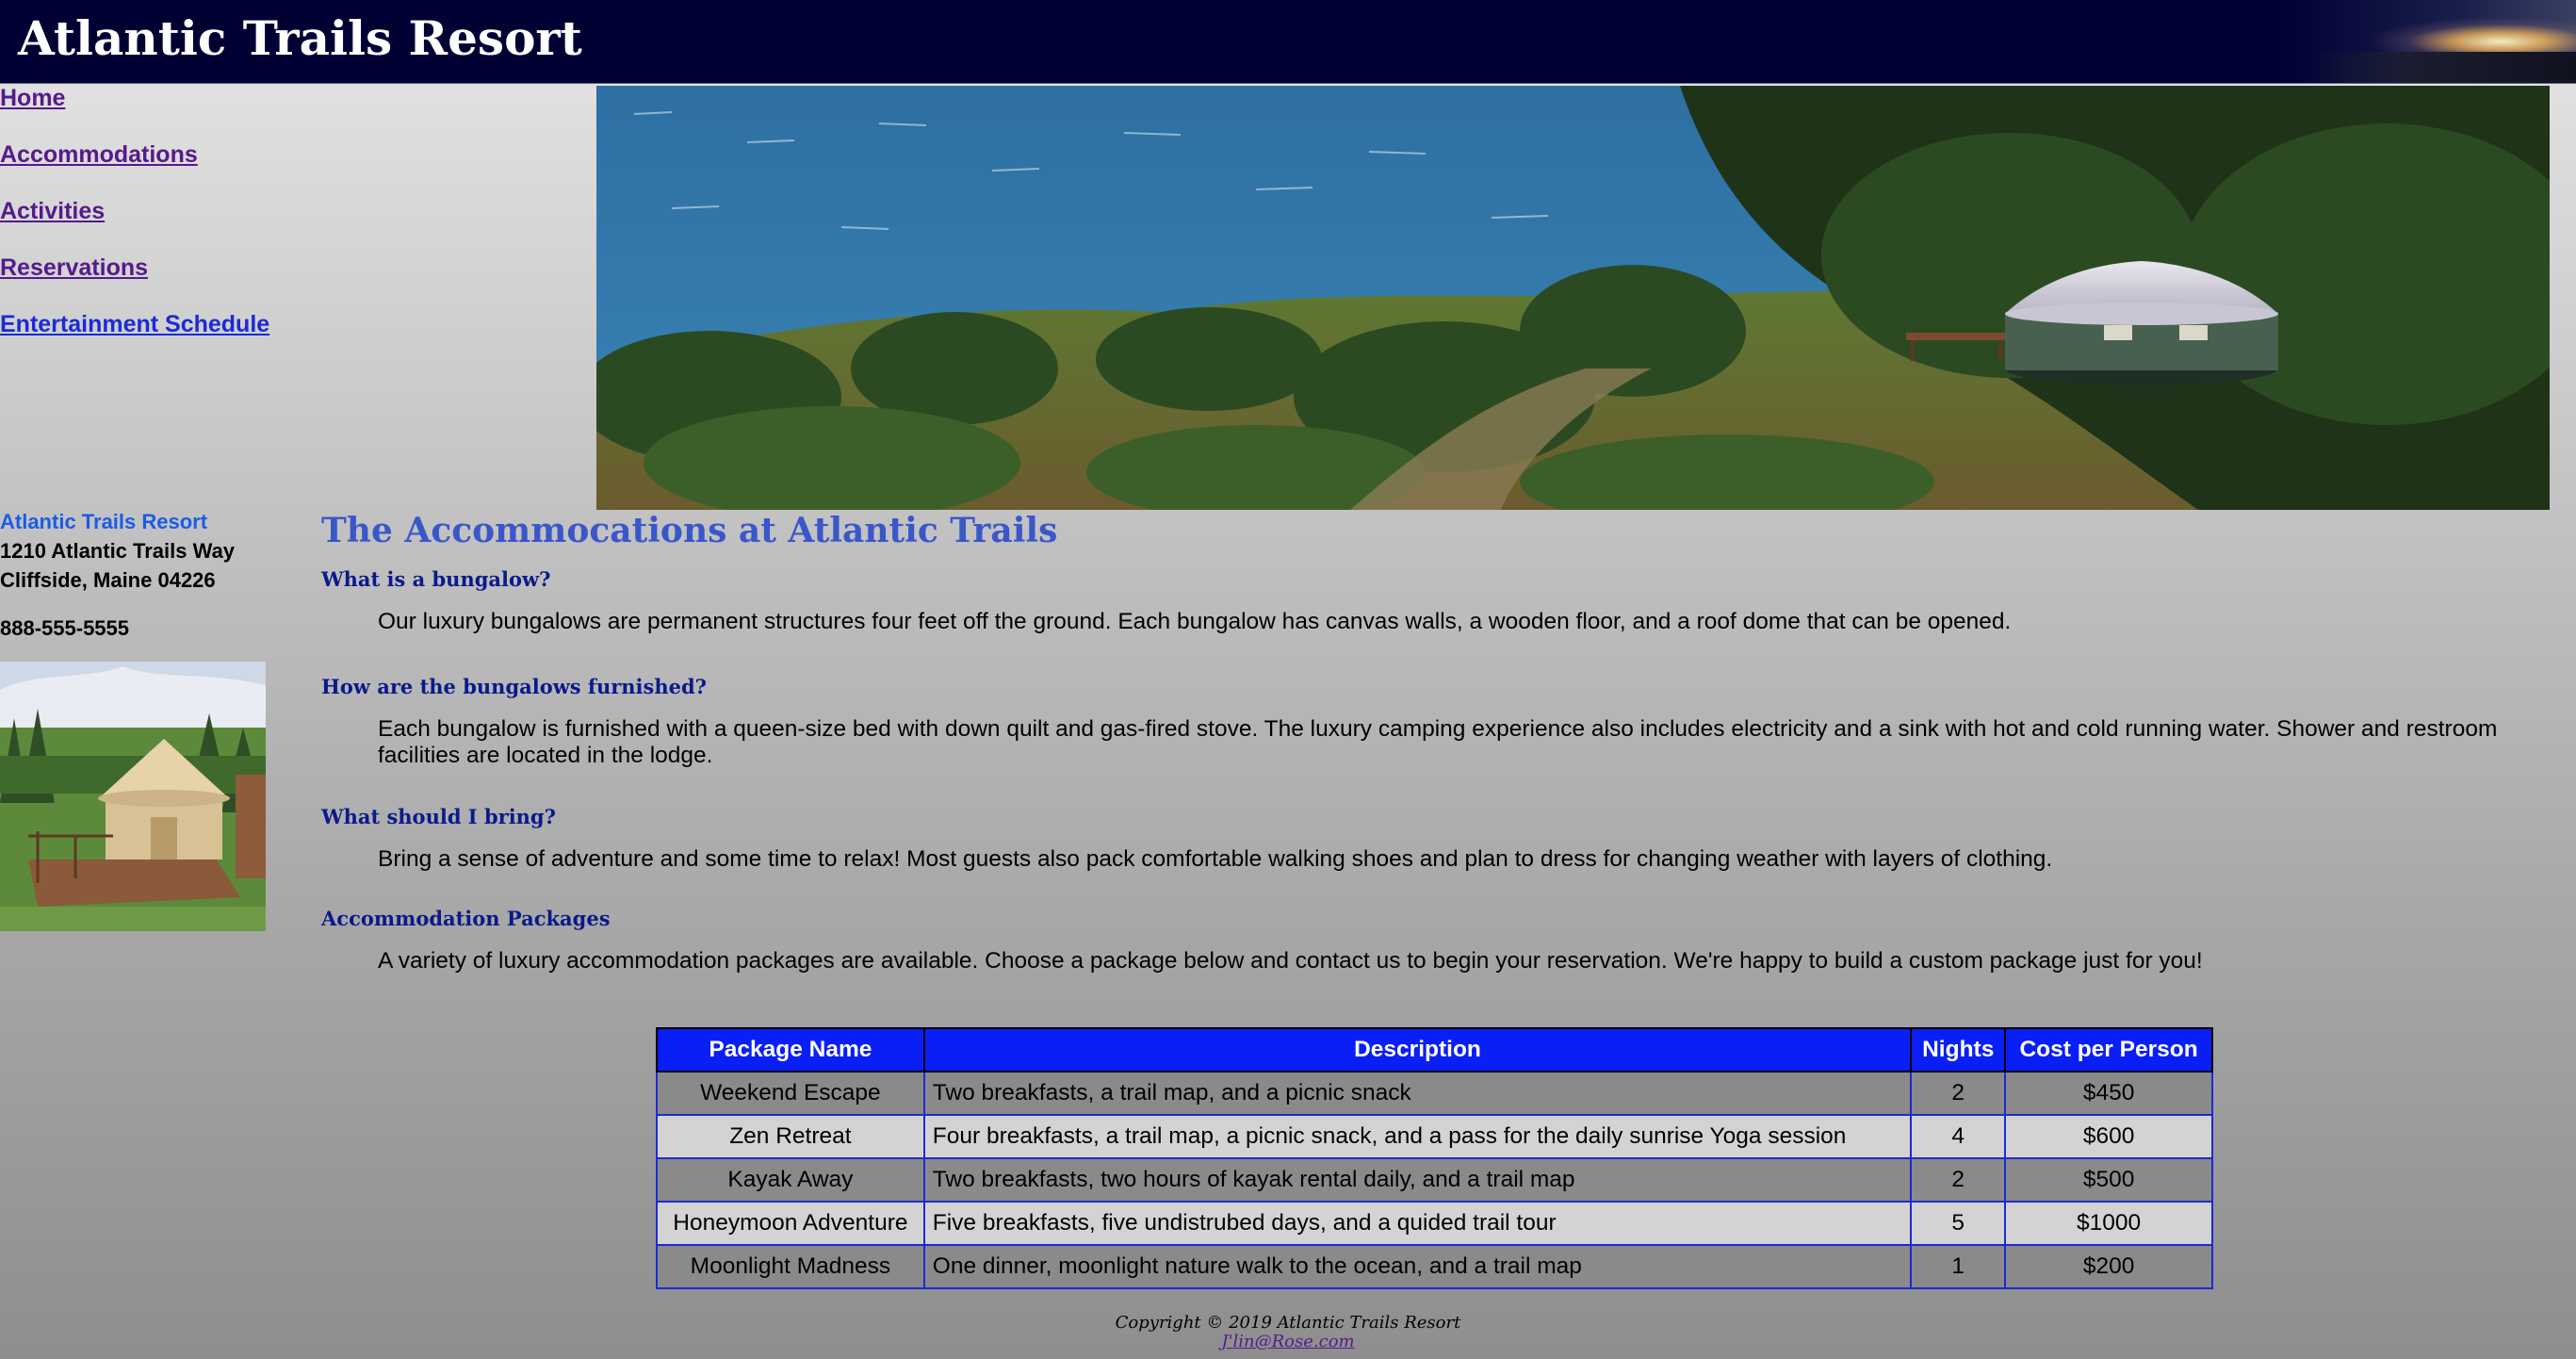  What do you see at coordinates (438, 816) in the screenshot?
I see `faq-question-bring: What should I bring?` at bounding box center [438, 816].